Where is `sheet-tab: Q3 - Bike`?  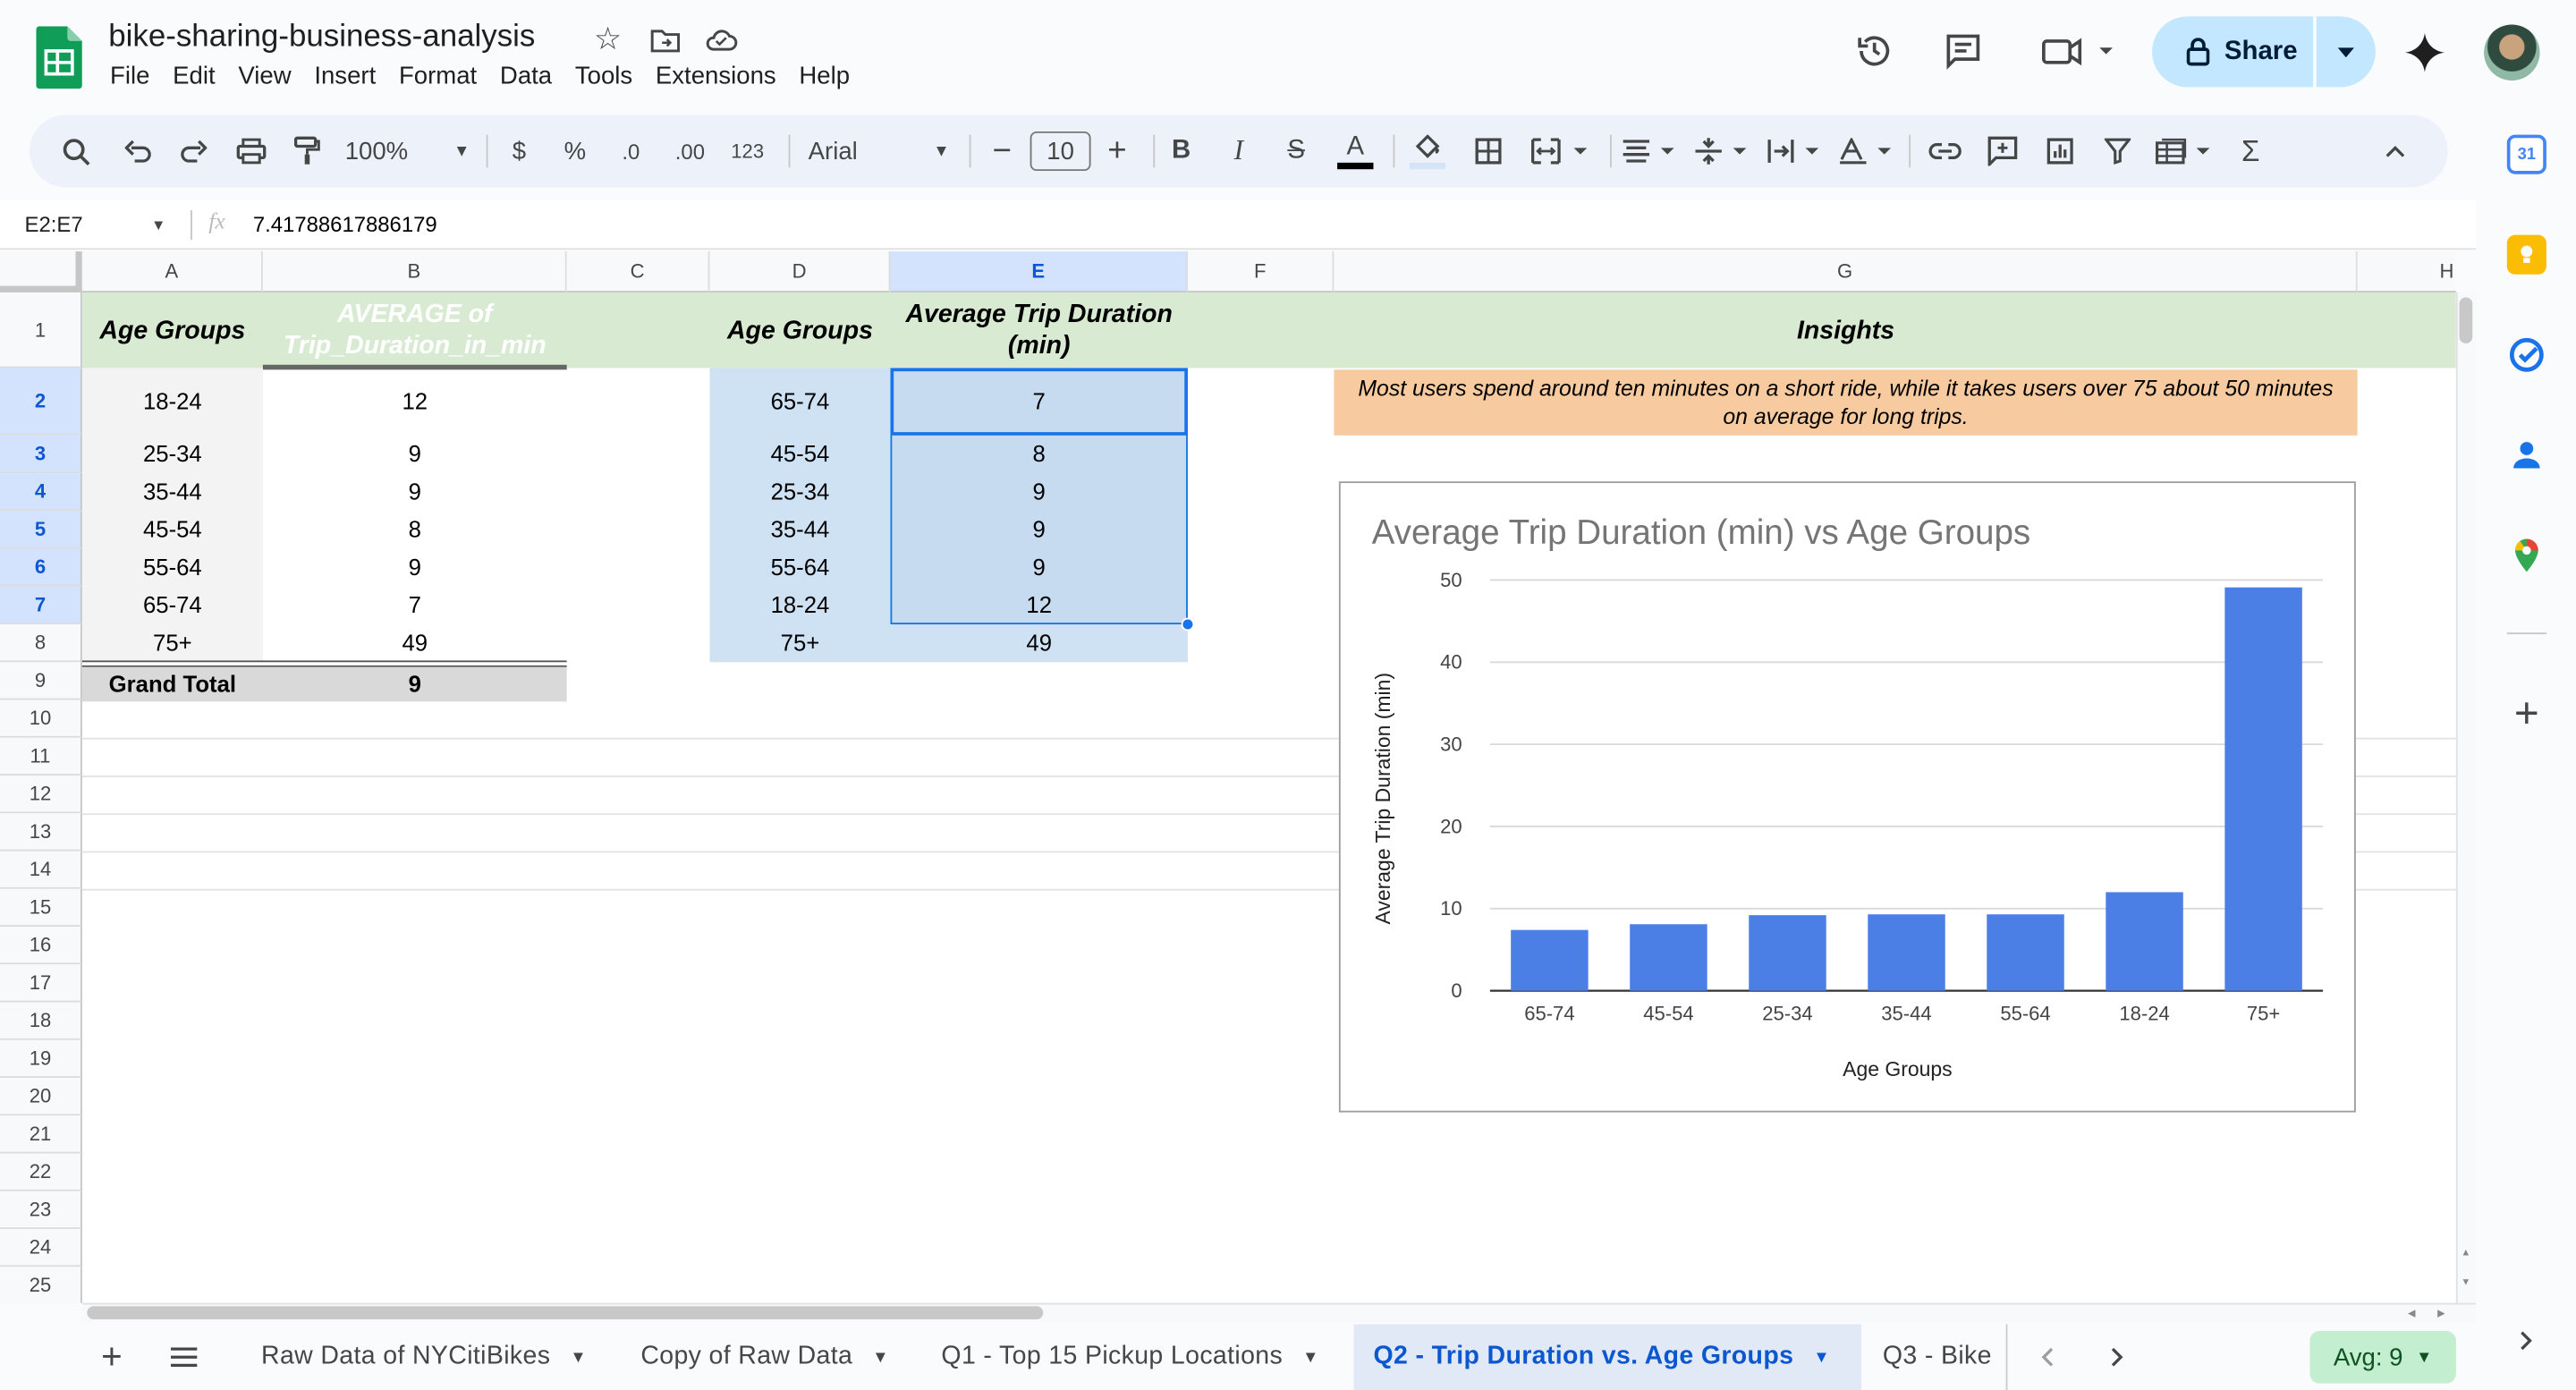 sheet-tab: Q3 - Bike is located at coordinates (1945, 1357).